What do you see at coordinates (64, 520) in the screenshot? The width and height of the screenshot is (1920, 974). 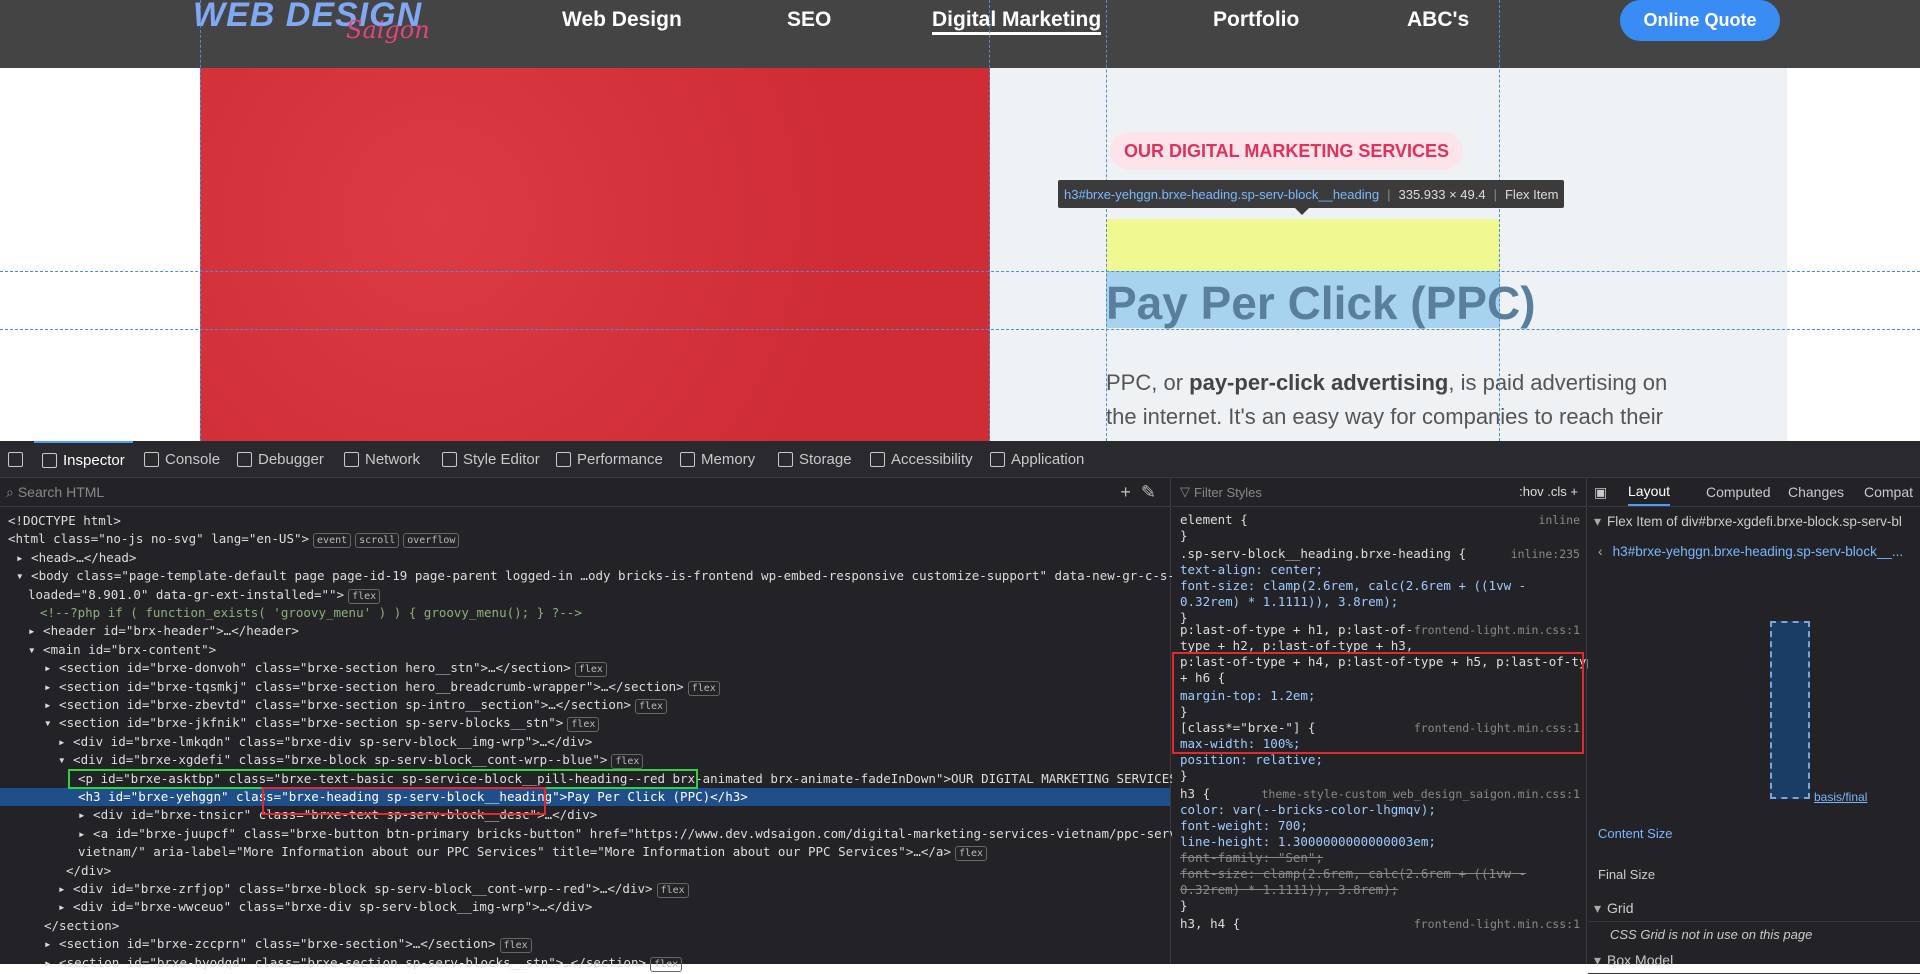 I see `html-node-text: <!DOCTYPE html>` at bounding box center [64, 520].